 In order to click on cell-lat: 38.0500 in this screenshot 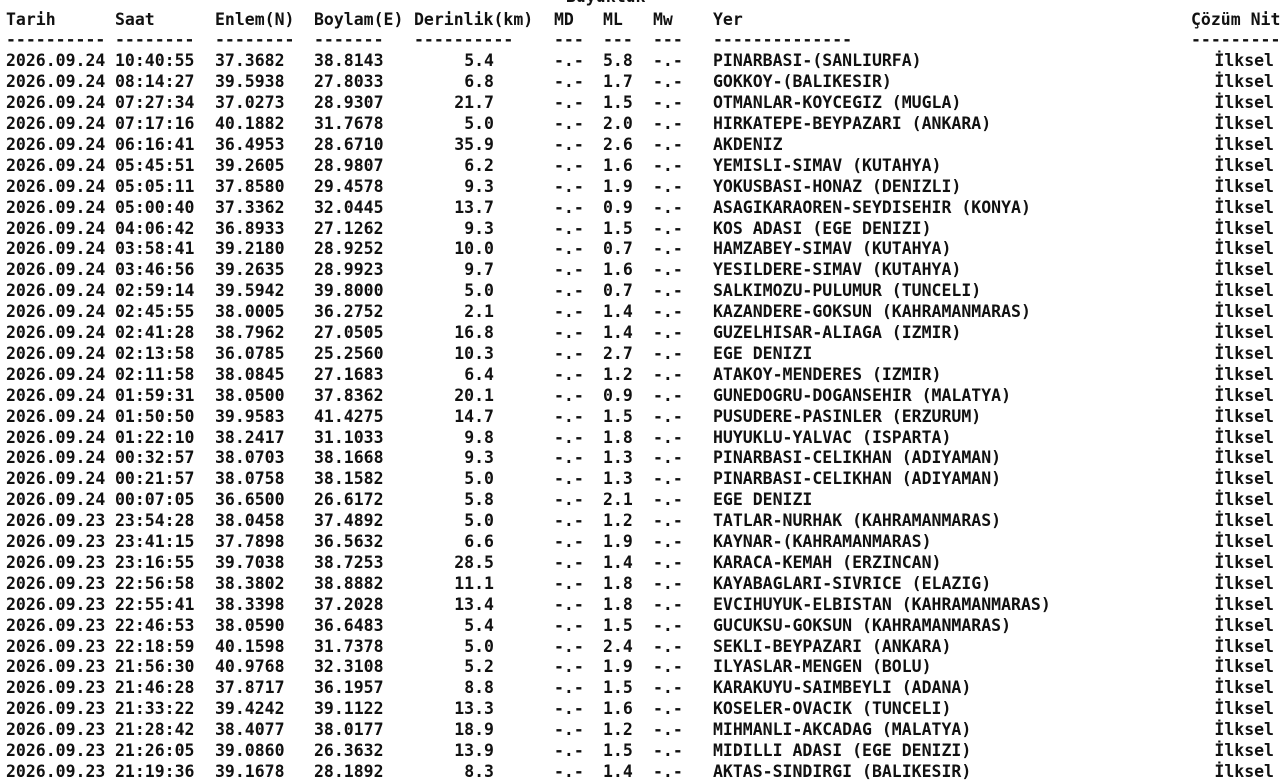, I will do `click(250, 395)`.